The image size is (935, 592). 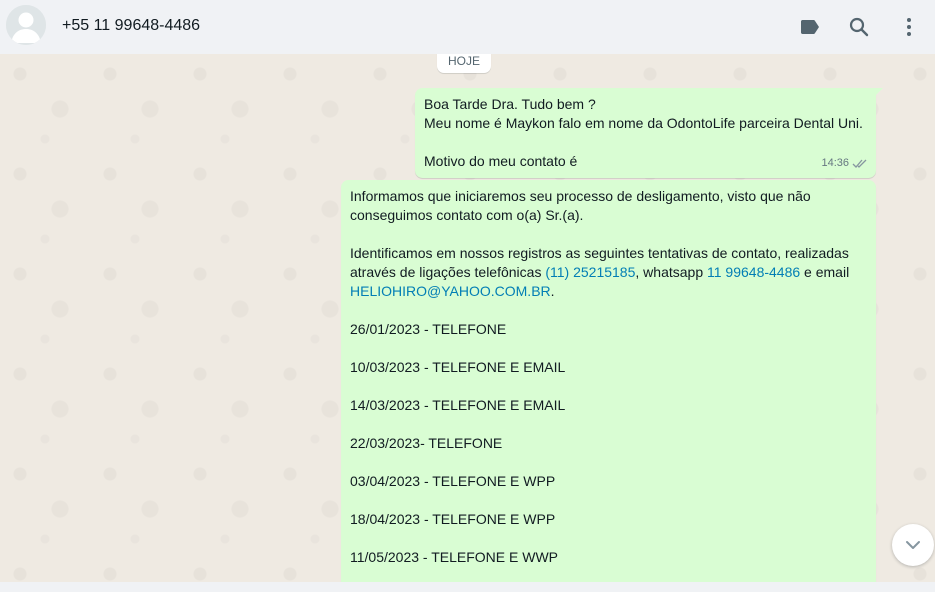 I want to click on avatar, so click(x=26, y=25).